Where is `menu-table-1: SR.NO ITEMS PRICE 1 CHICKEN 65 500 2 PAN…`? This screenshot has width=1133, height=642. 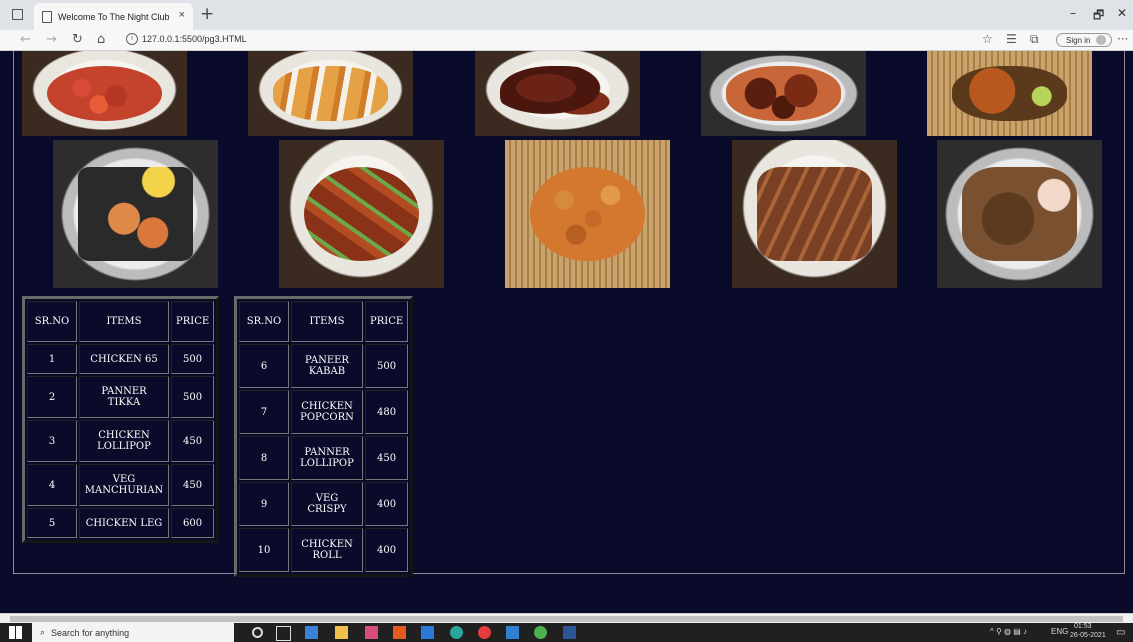 menu-table-1: SR.NO ITEMS PRICE 1 CHICKEN 65 500 2 PAN… is located at coordinates (121, 419).